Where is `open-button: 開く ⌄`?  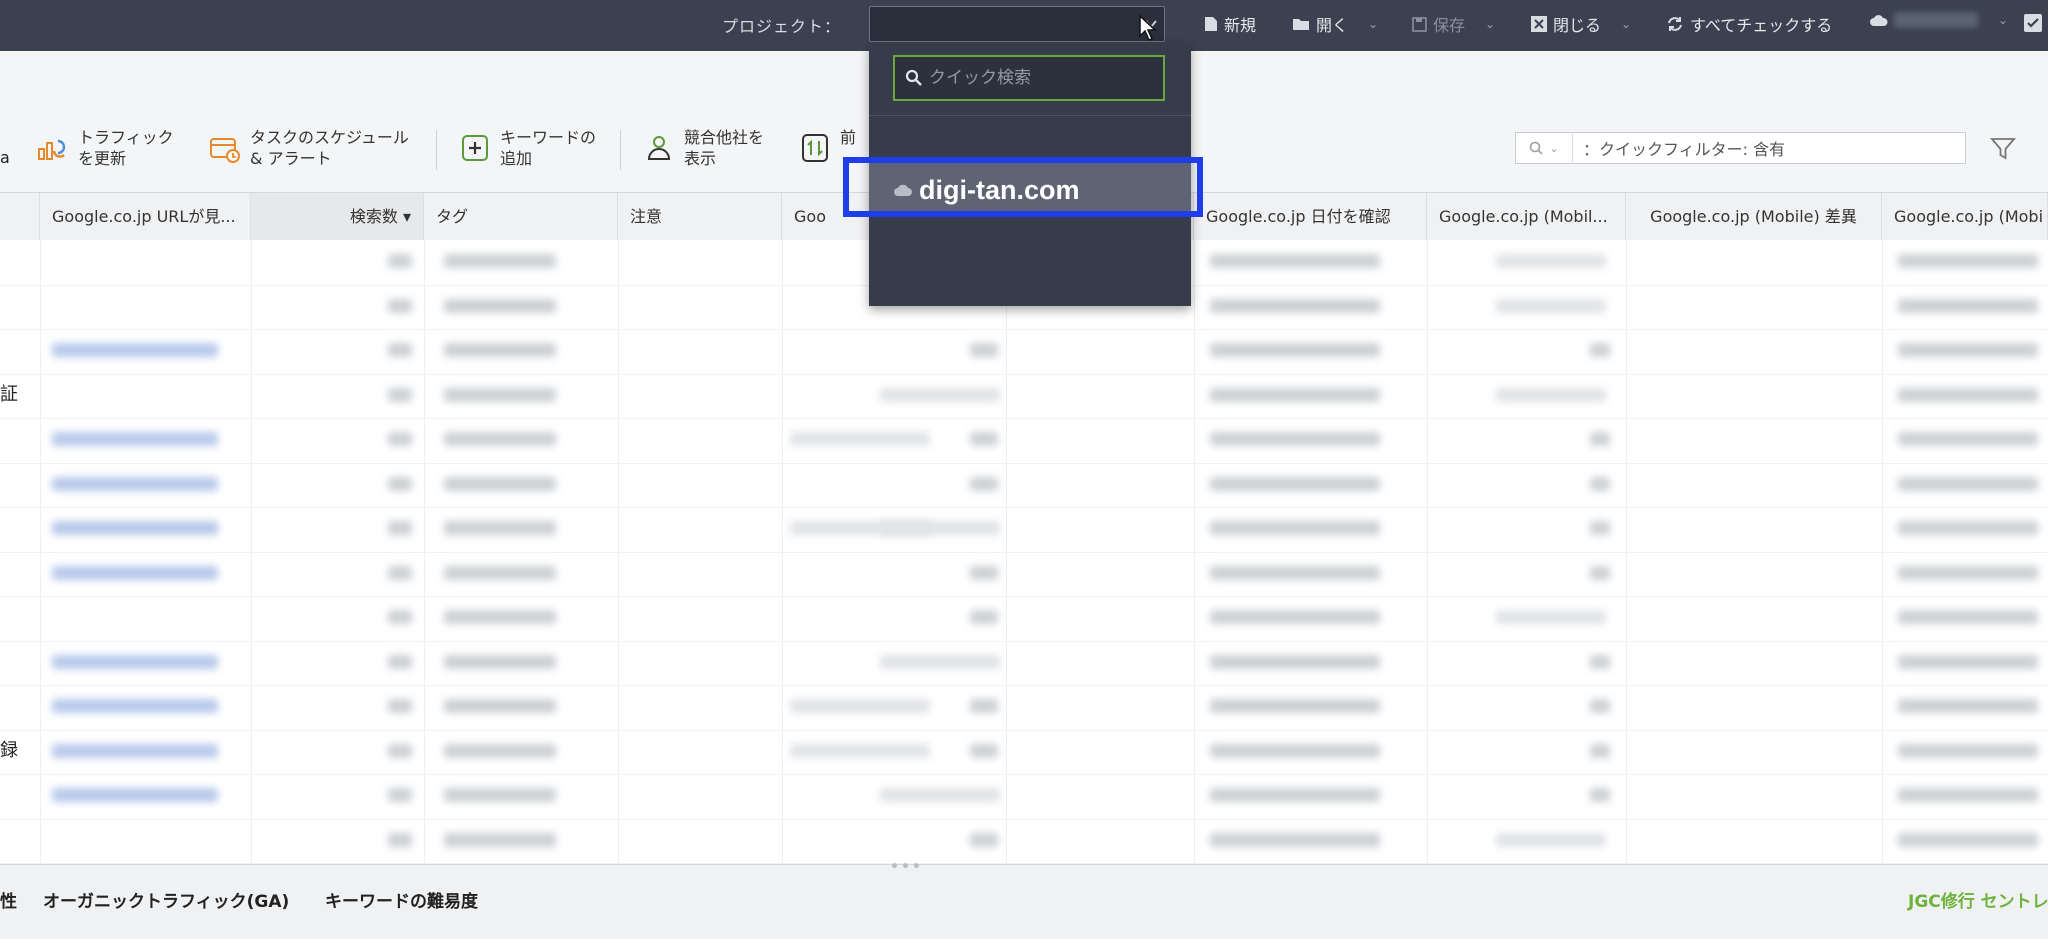 open-button: 開く ⌄ is located at coordinates (1335, 24).